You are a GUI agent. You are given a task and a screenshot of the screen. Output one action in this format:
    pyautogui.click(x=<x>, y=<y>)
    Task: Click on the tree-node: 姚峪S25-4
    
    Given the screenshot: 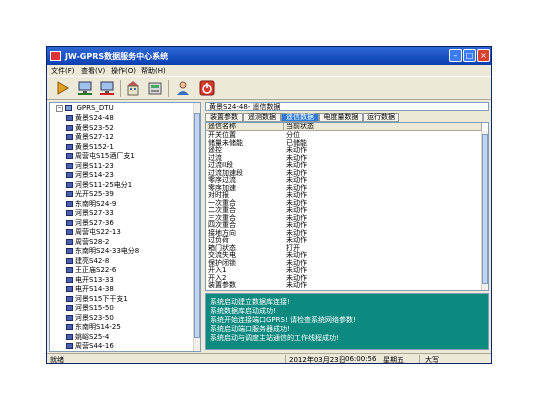 What is the action you would take?
    pyautogui.click(x=88, y=336)
    